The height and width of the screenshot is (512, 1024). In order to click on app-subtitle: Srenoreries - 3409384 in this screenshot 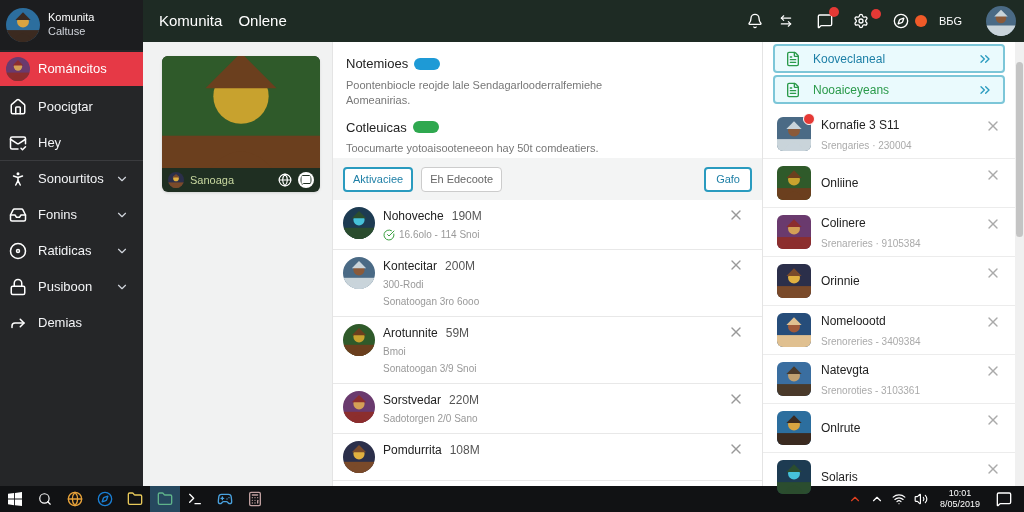, I will do `click(871, 341)`.